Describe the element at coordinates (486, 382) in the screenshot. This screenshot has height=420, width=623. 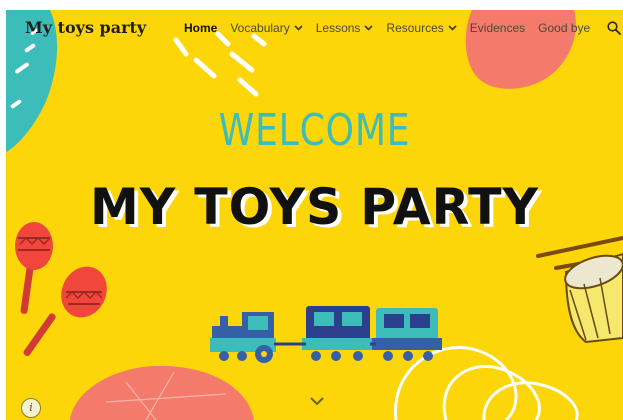
I see `white-scribble` at that location.